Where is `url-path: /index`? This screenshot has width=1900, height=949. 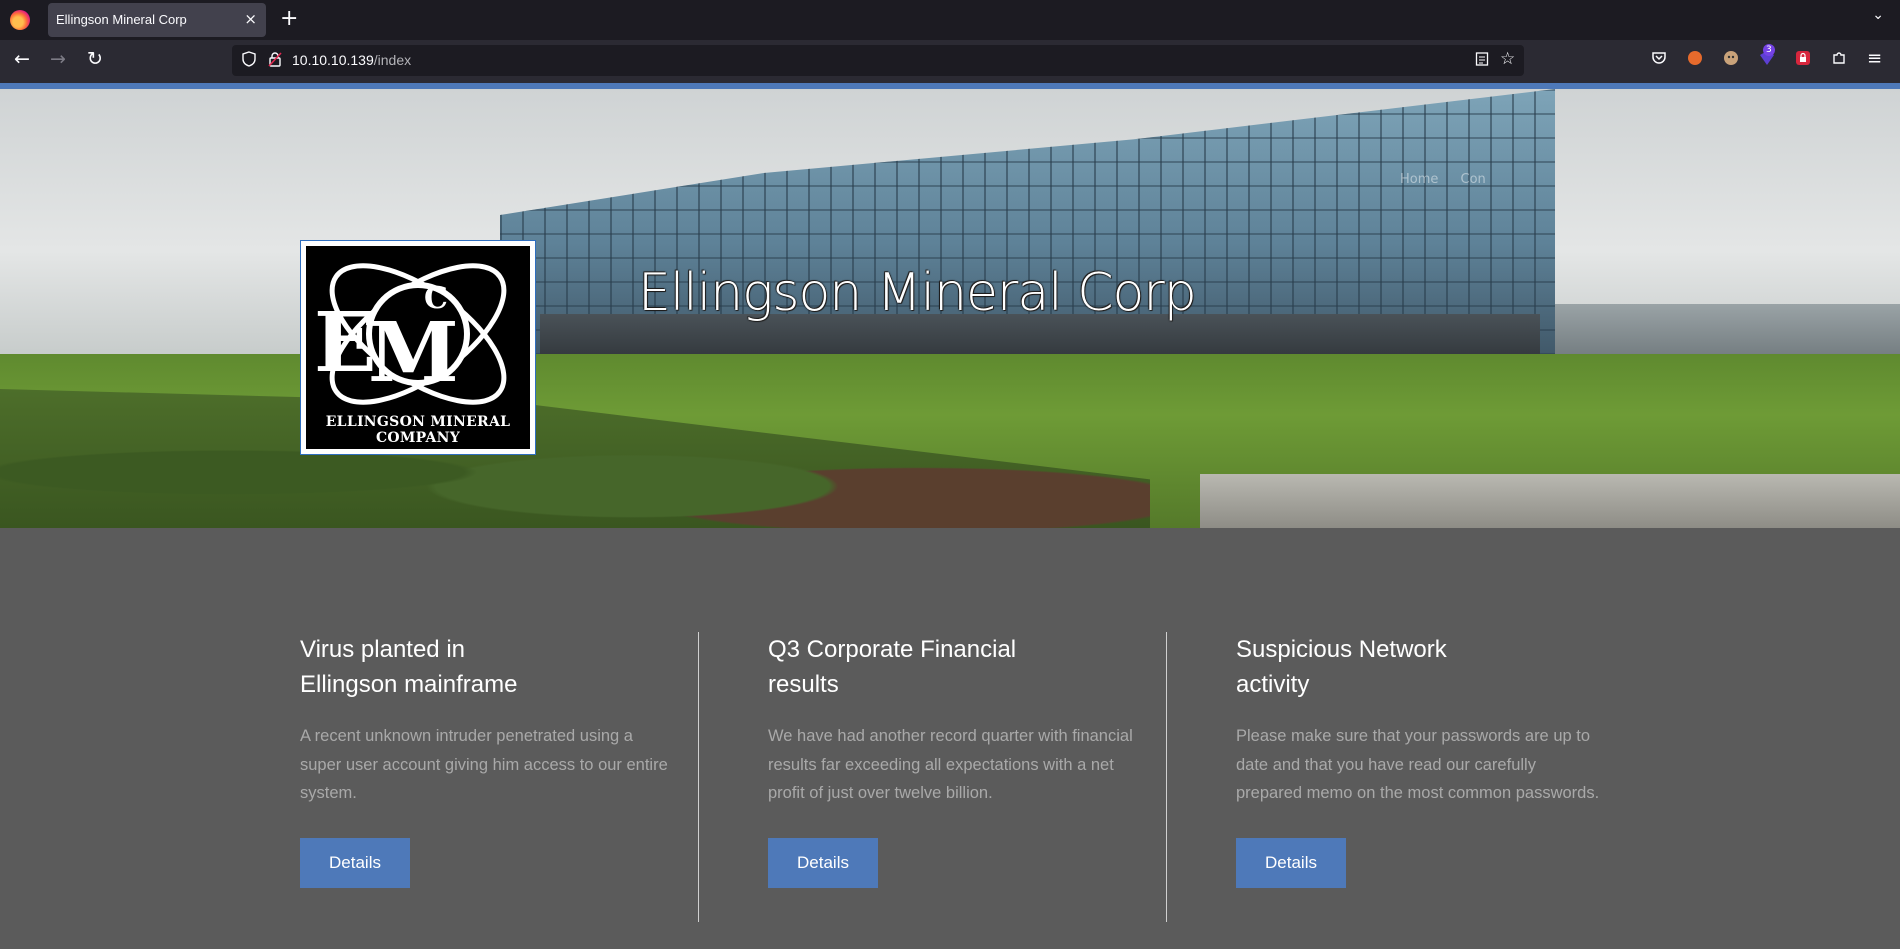 url-path: /index is located at coordinates (392, 60).